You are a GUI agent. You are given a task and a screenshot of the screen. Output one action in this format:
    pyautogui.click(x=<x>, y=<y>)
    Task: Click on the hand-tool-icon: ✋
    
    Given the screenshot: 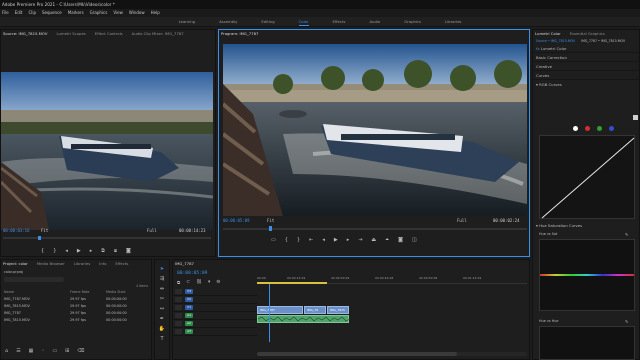 What is the action you would take?
    pyautogui.click(x=162, y=329)
    